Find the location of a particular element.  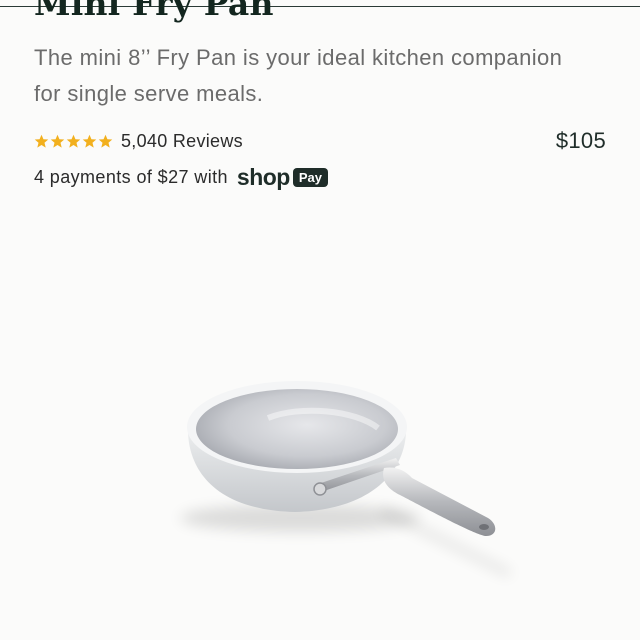

star-rating is located at coordinates (73, 141).